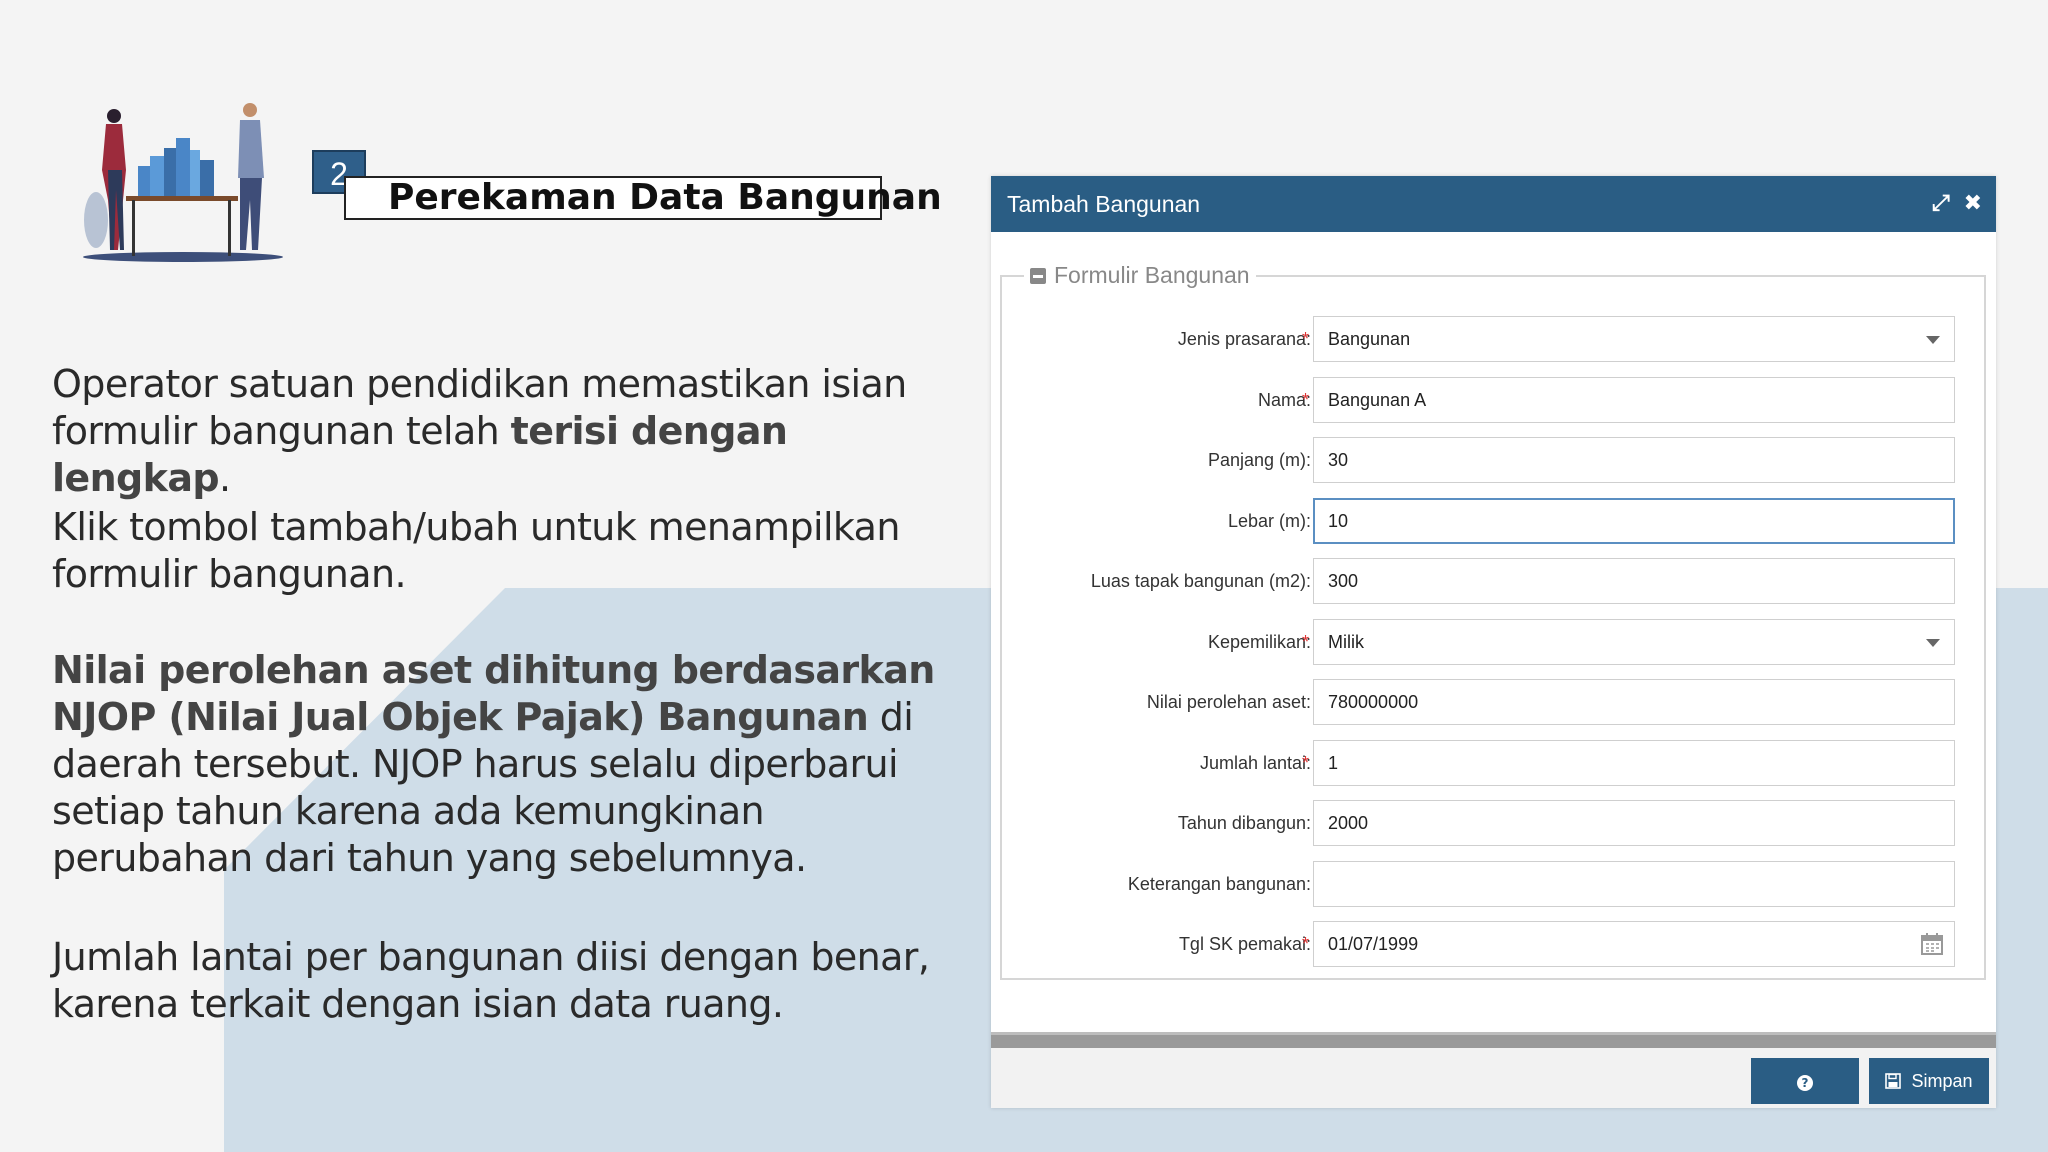  I want to click on field-panjang: Panjang (m): 30, so click(1493, 460).